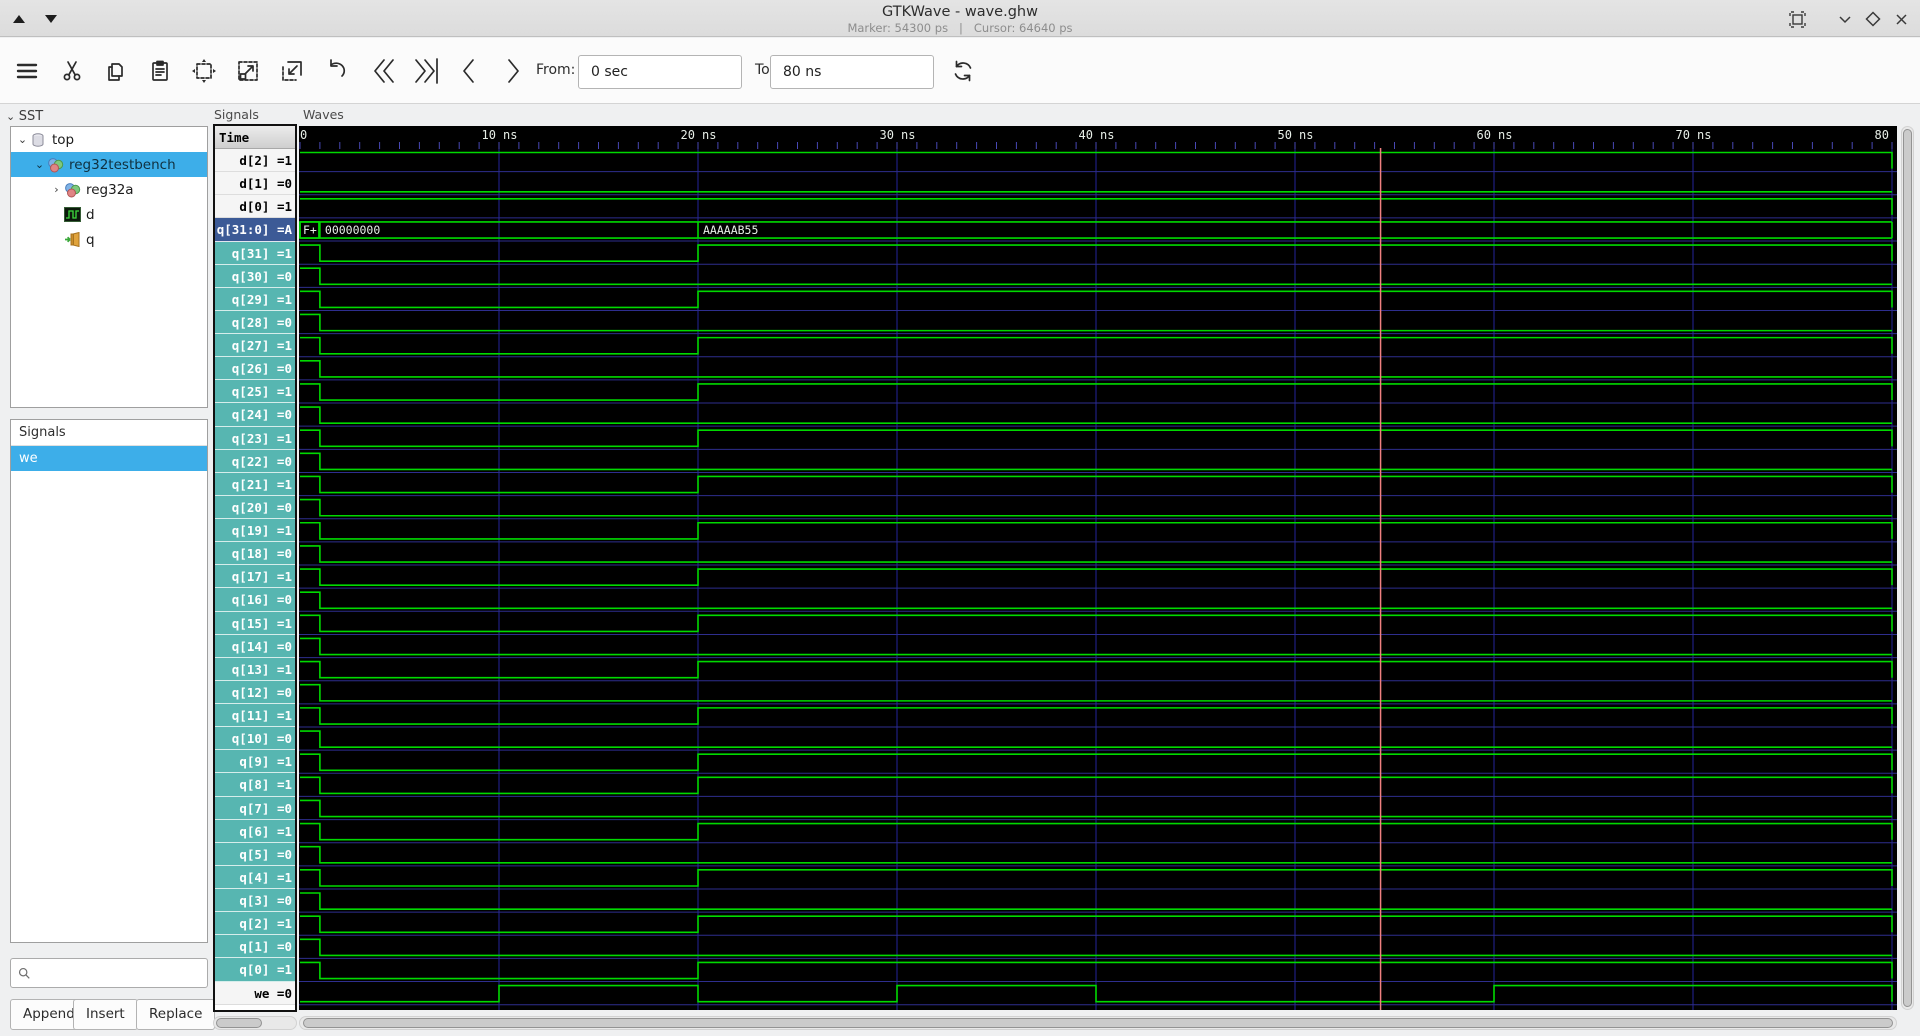 This screenshot has height=1036, width=1920. Describe the element at coordinates (176, 1014) in the screenshot. I see `replace-button: Replace` at that location.